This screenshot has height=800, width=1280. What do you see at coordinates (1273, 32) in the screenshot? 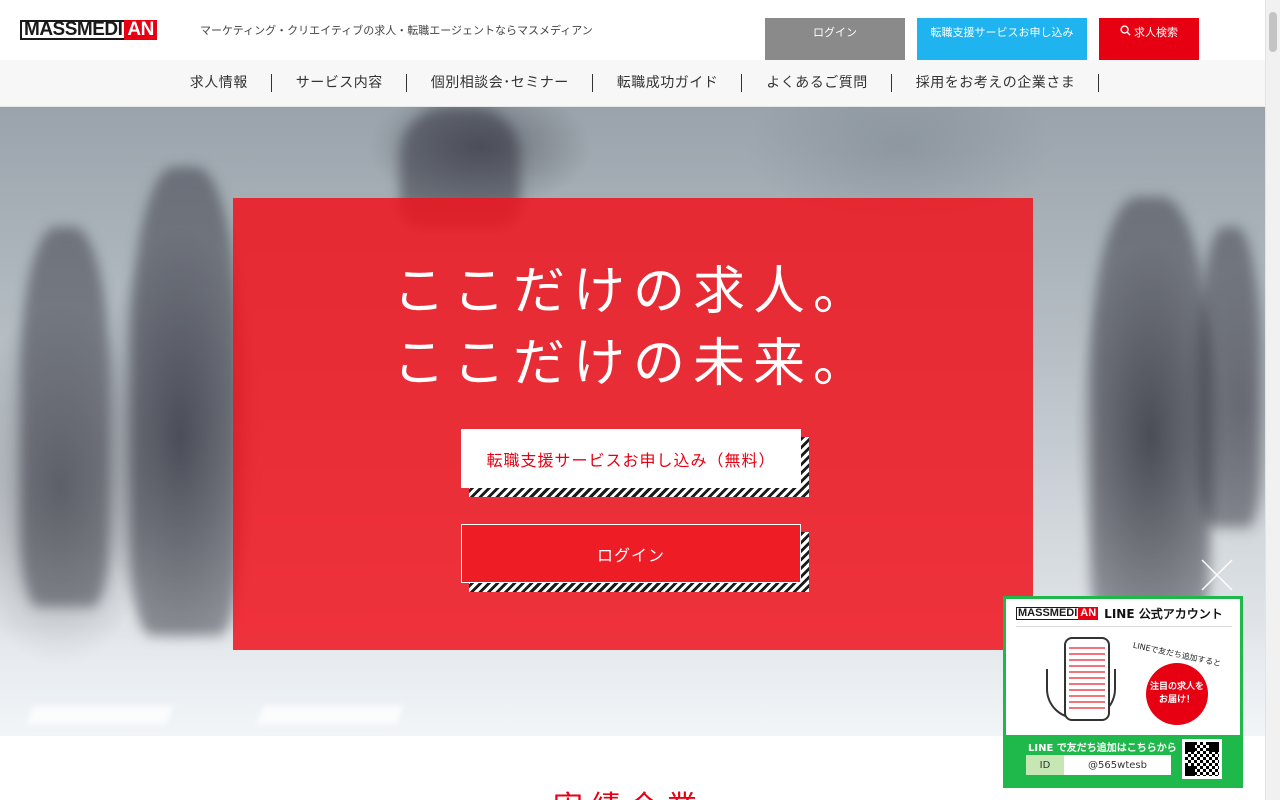
I see `scrollbar-thumb` at bounding box center [1273, 32].